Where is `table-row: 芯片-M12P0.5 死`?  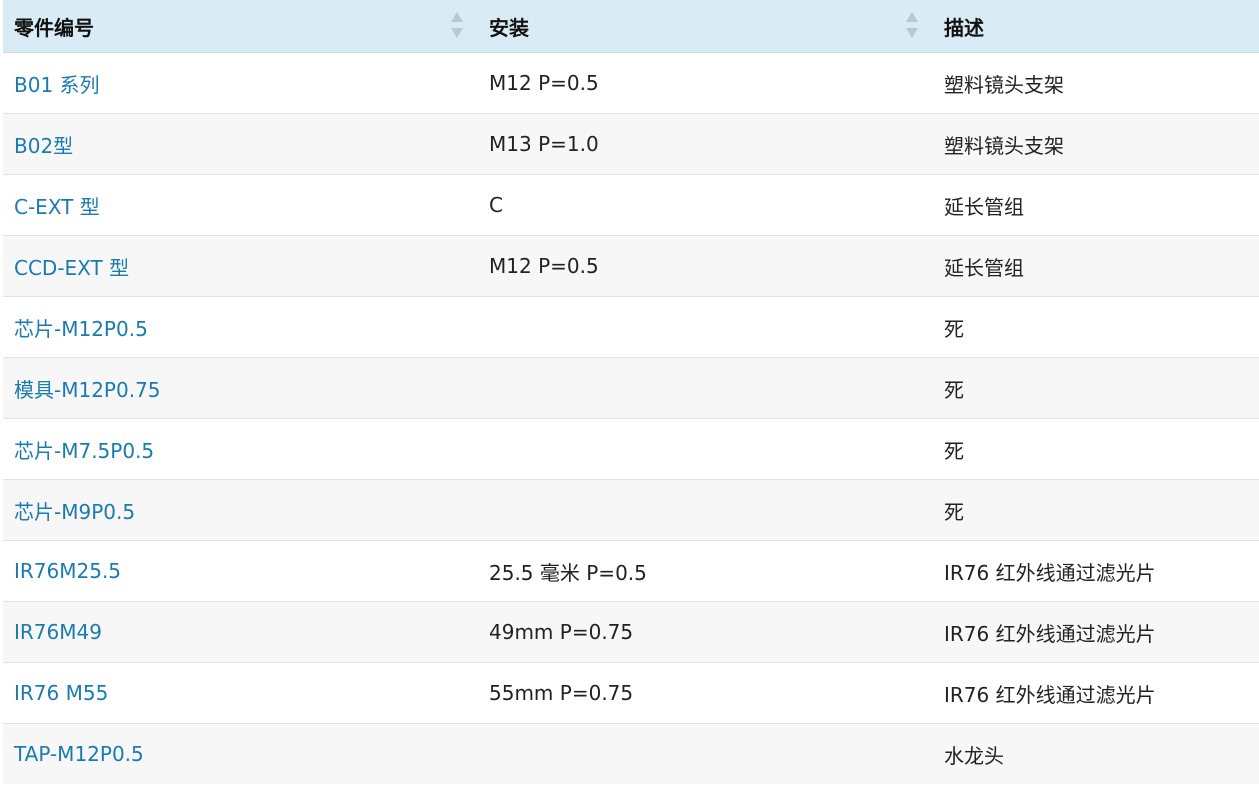 table-row: 芯片-M12P0.5 死 is located at coordinates (631, 327).